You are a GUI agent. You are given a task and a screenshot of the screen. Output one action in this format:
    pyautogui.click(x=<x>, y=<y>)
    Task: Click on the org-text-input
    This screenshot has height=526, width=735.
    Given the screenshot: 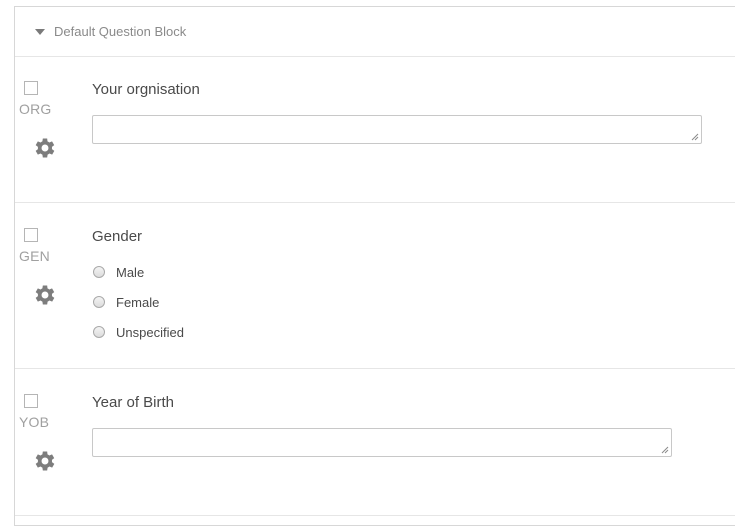 What is the action you would take?
    pyautogui.click(x=397, y=129)
    